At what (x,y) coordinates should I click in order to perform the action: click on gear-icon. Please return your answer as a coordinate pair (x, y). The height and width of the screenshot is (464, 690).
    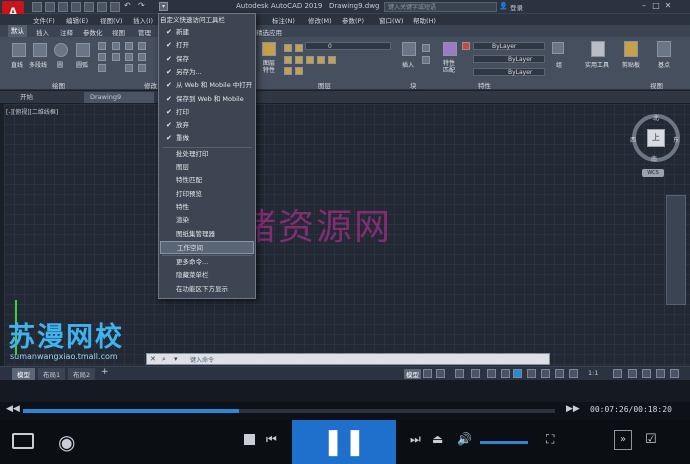
    Looking at the image, I should click on (617, 373).